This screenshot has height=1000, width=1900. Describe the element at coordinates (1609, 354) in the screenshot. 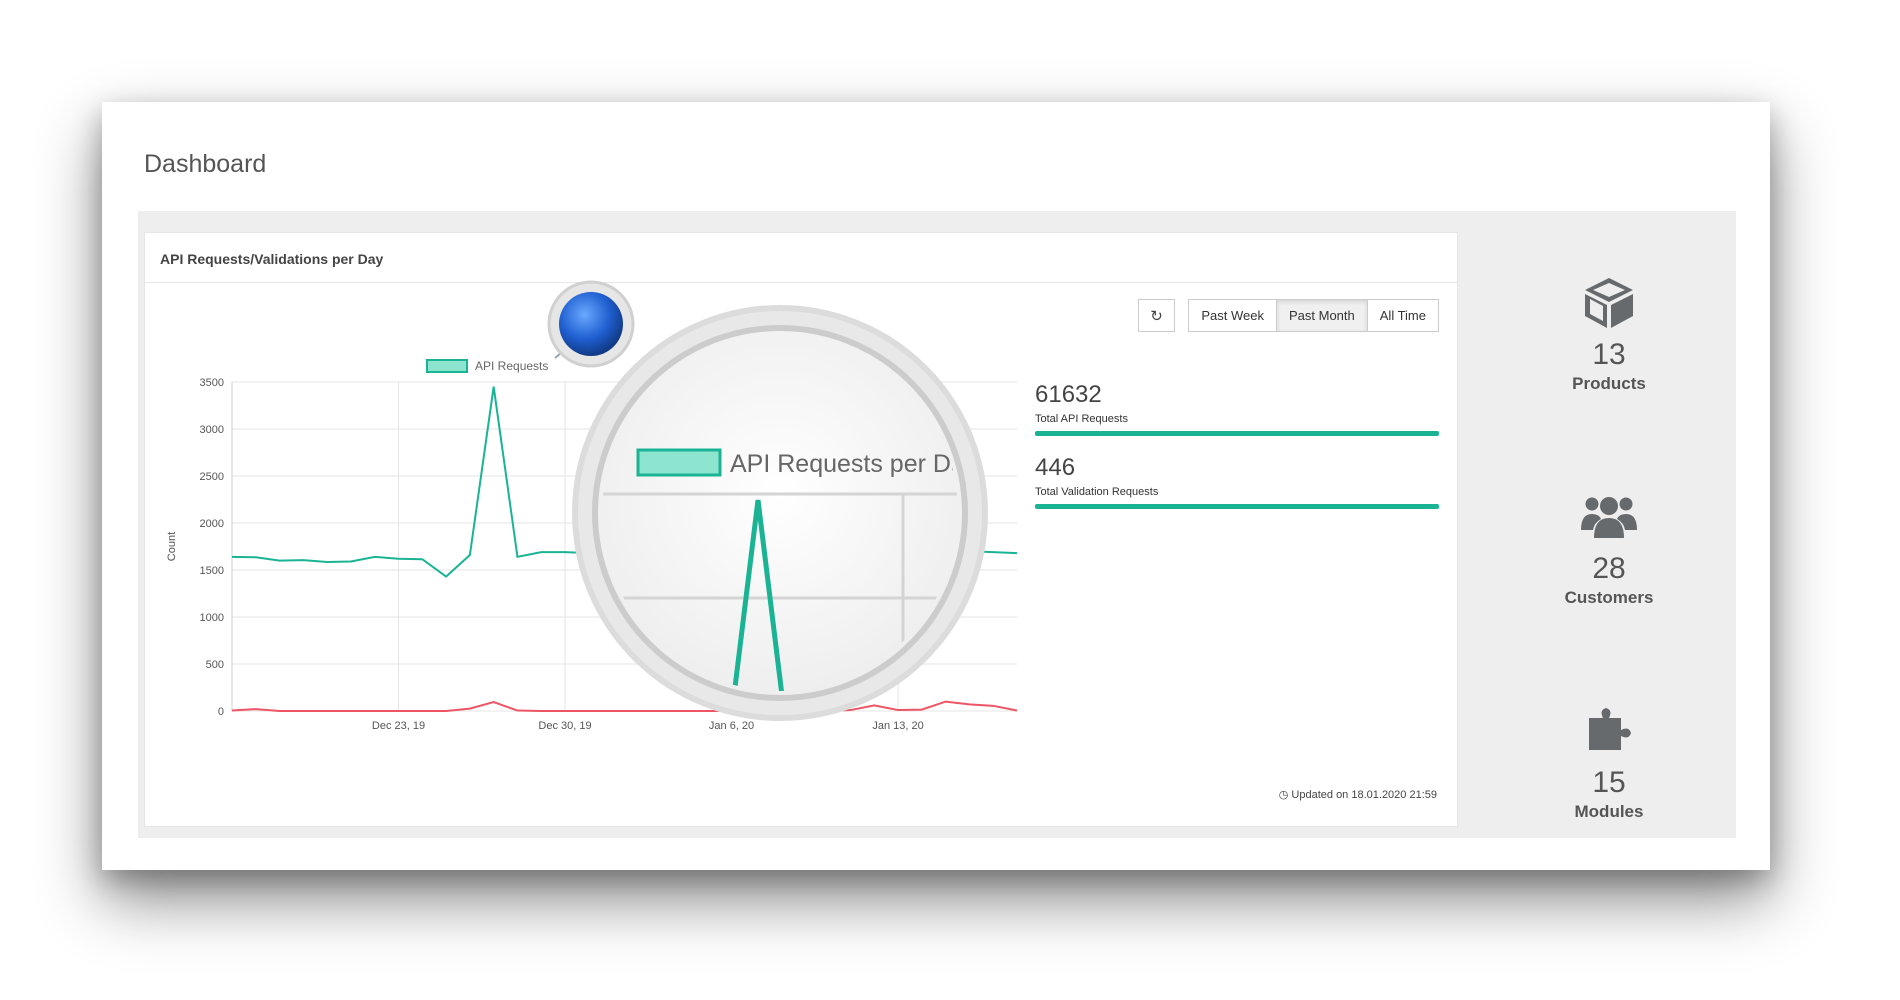

I see `products-count: 13` at that location.